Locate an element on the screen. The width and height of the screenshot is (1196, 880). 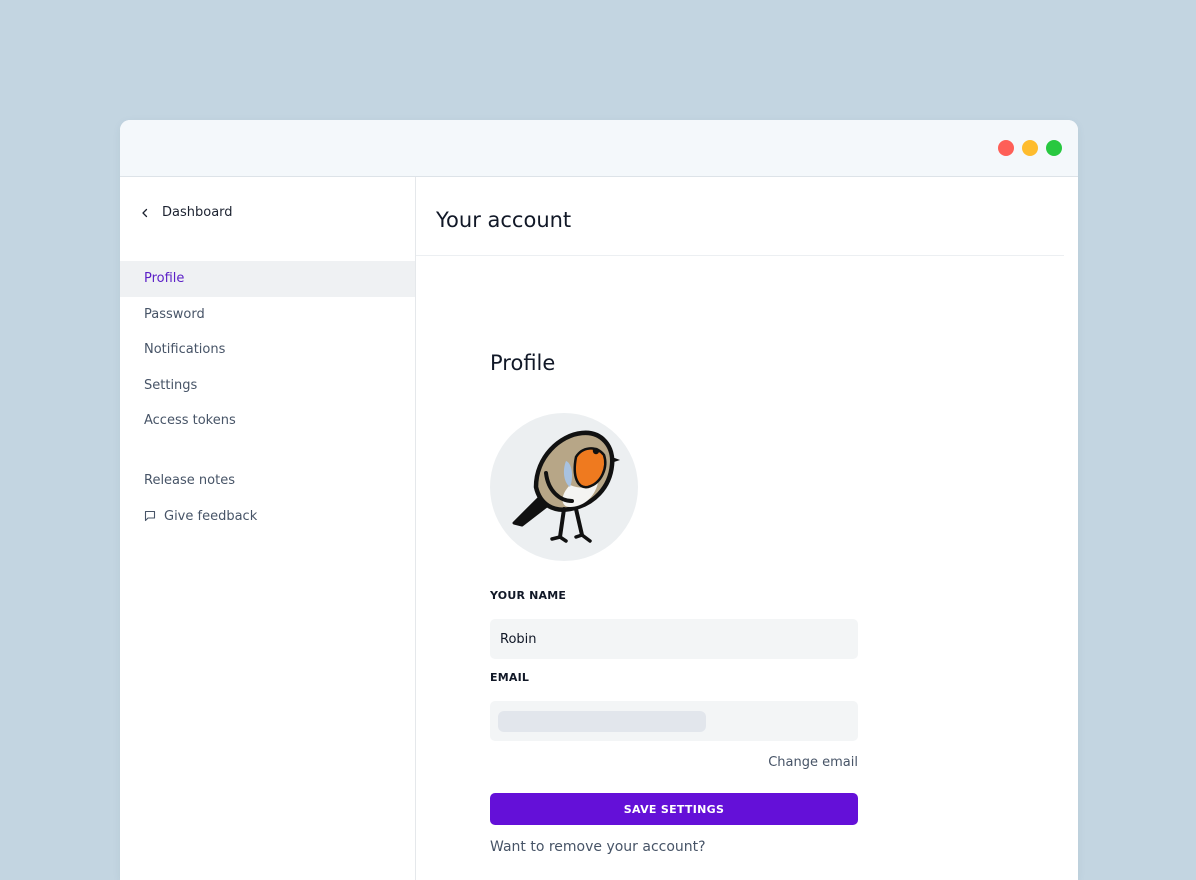
sidebar-item-give-feedback: Give feedback is located at coordinates (267, 517).